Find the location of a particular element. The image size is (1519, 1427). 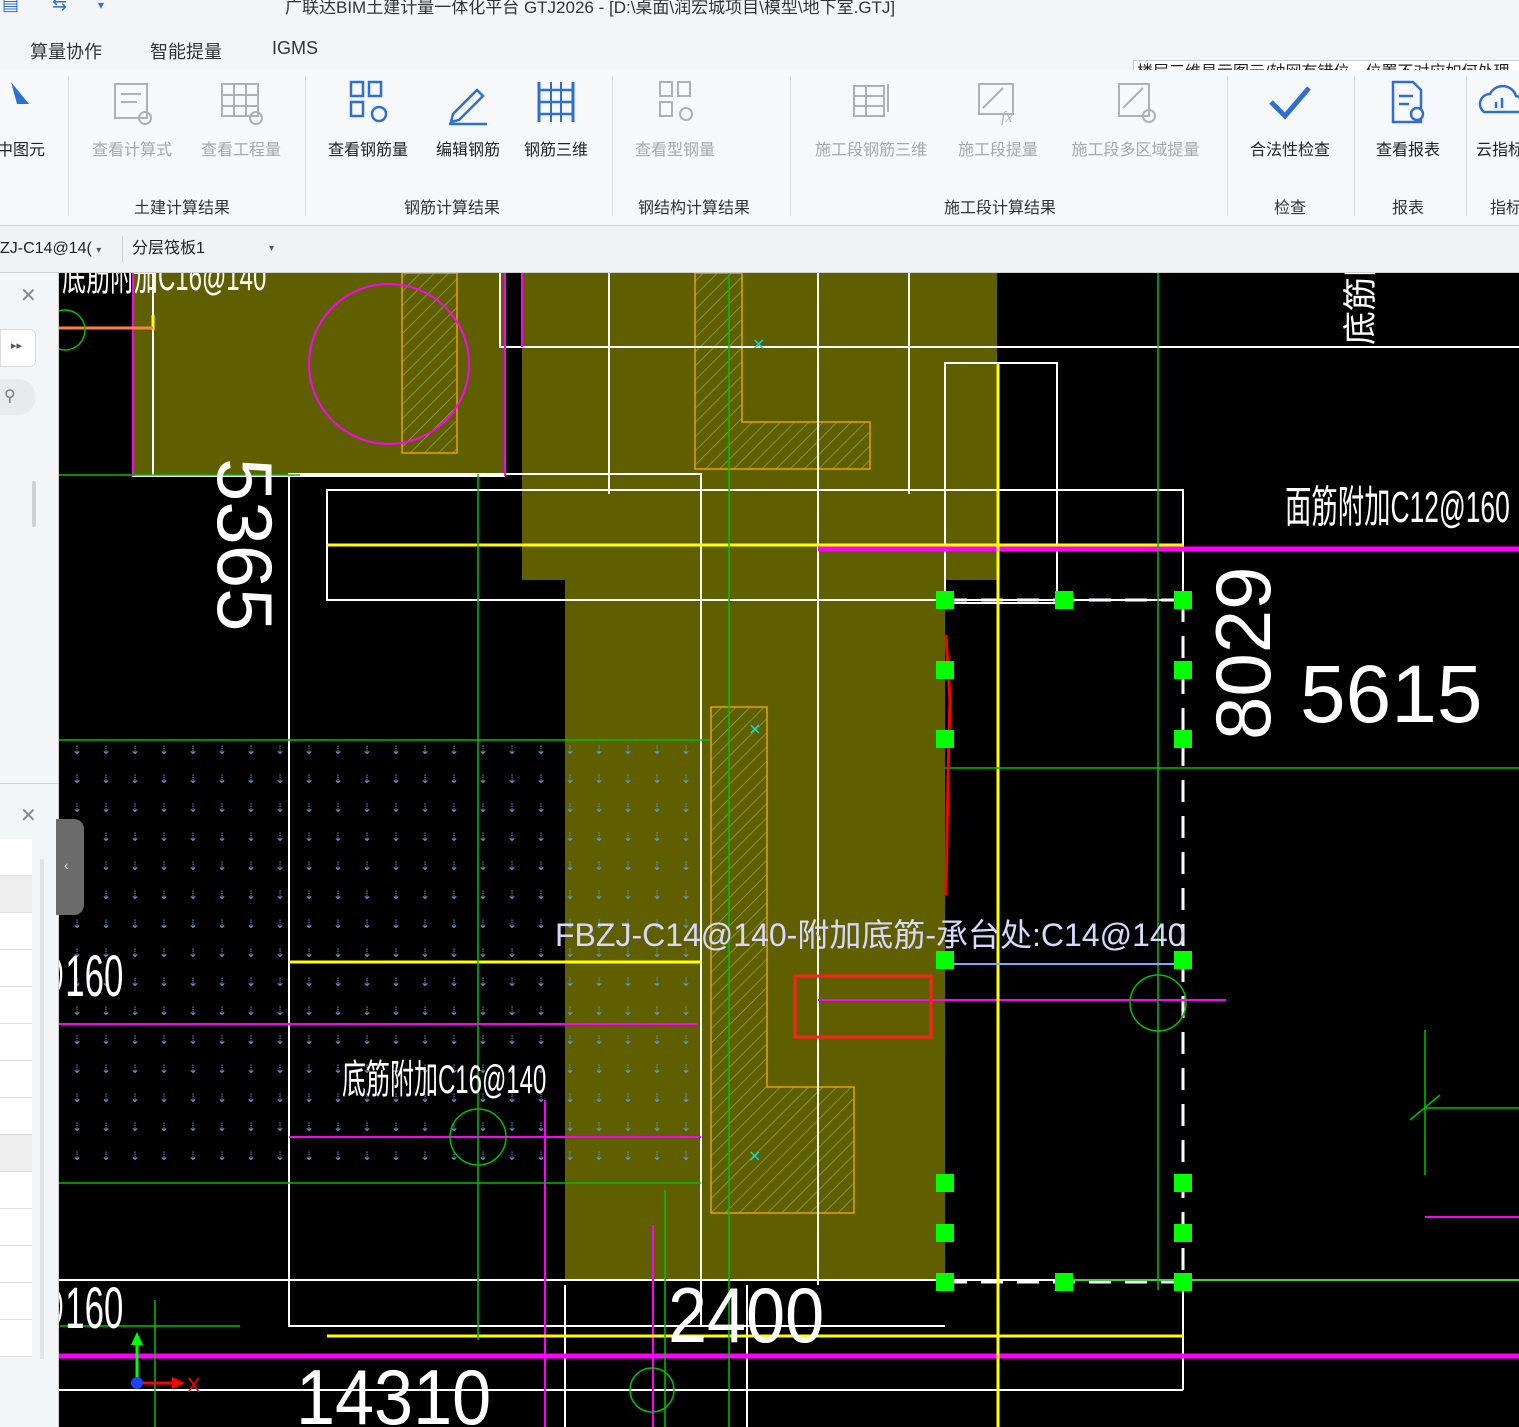

element-tooltip: FBZJ-C14@140-附加底筋-承台处:C14@140 is located at coordinates (870, 935).